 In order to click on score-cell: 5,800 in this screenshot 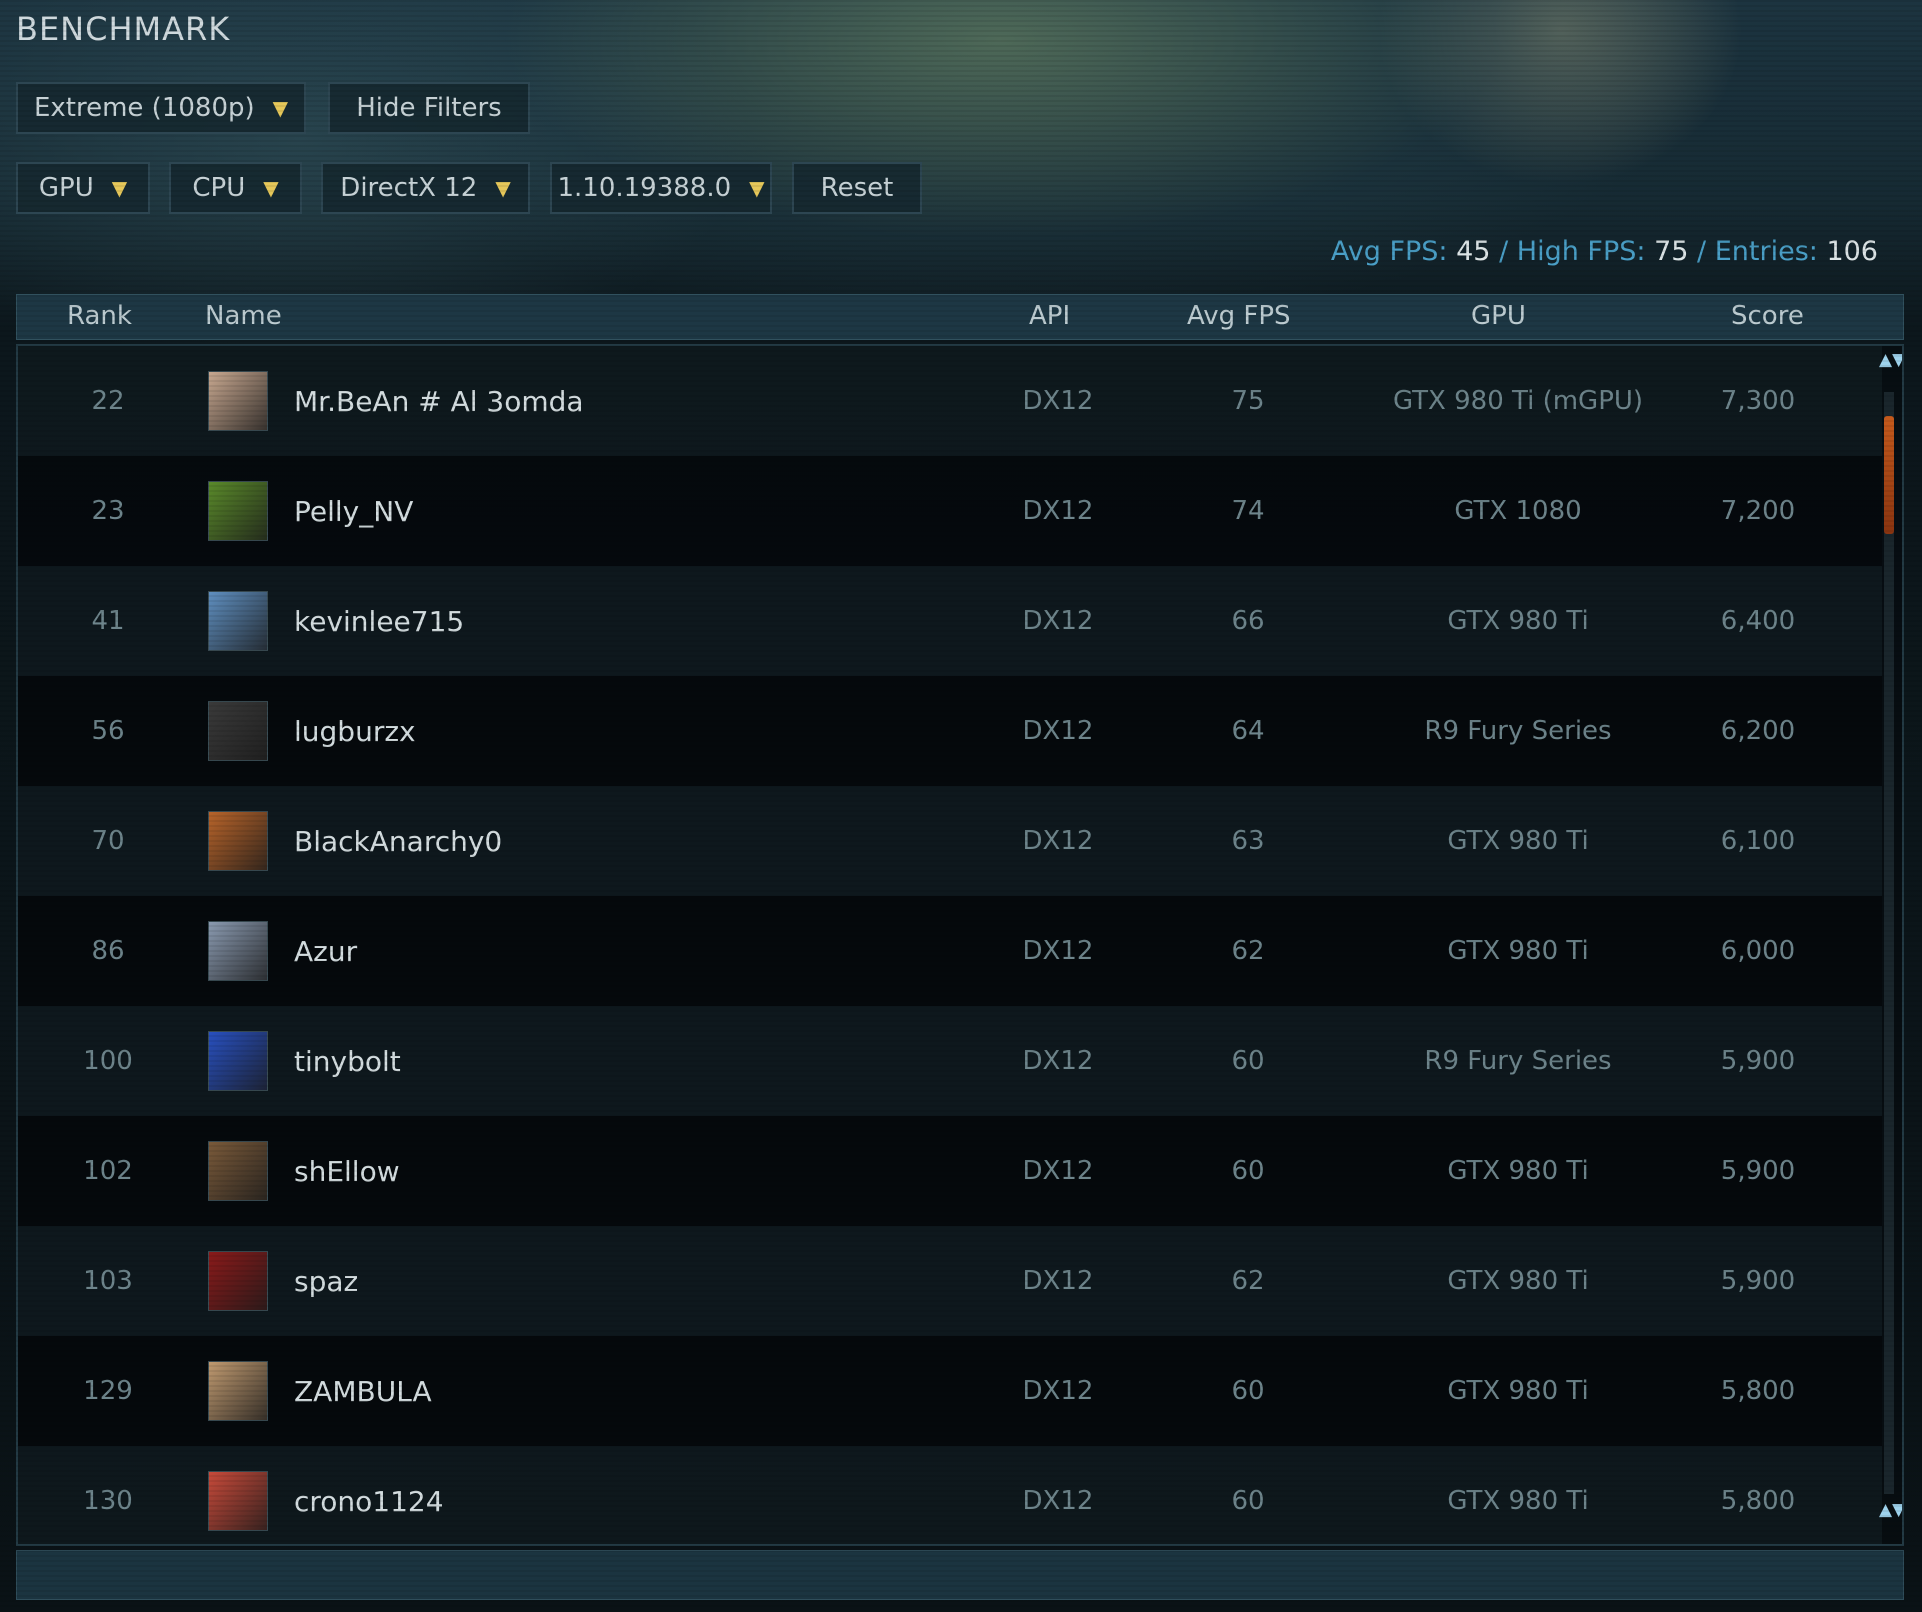, I will do `click(1758, 1391)`.